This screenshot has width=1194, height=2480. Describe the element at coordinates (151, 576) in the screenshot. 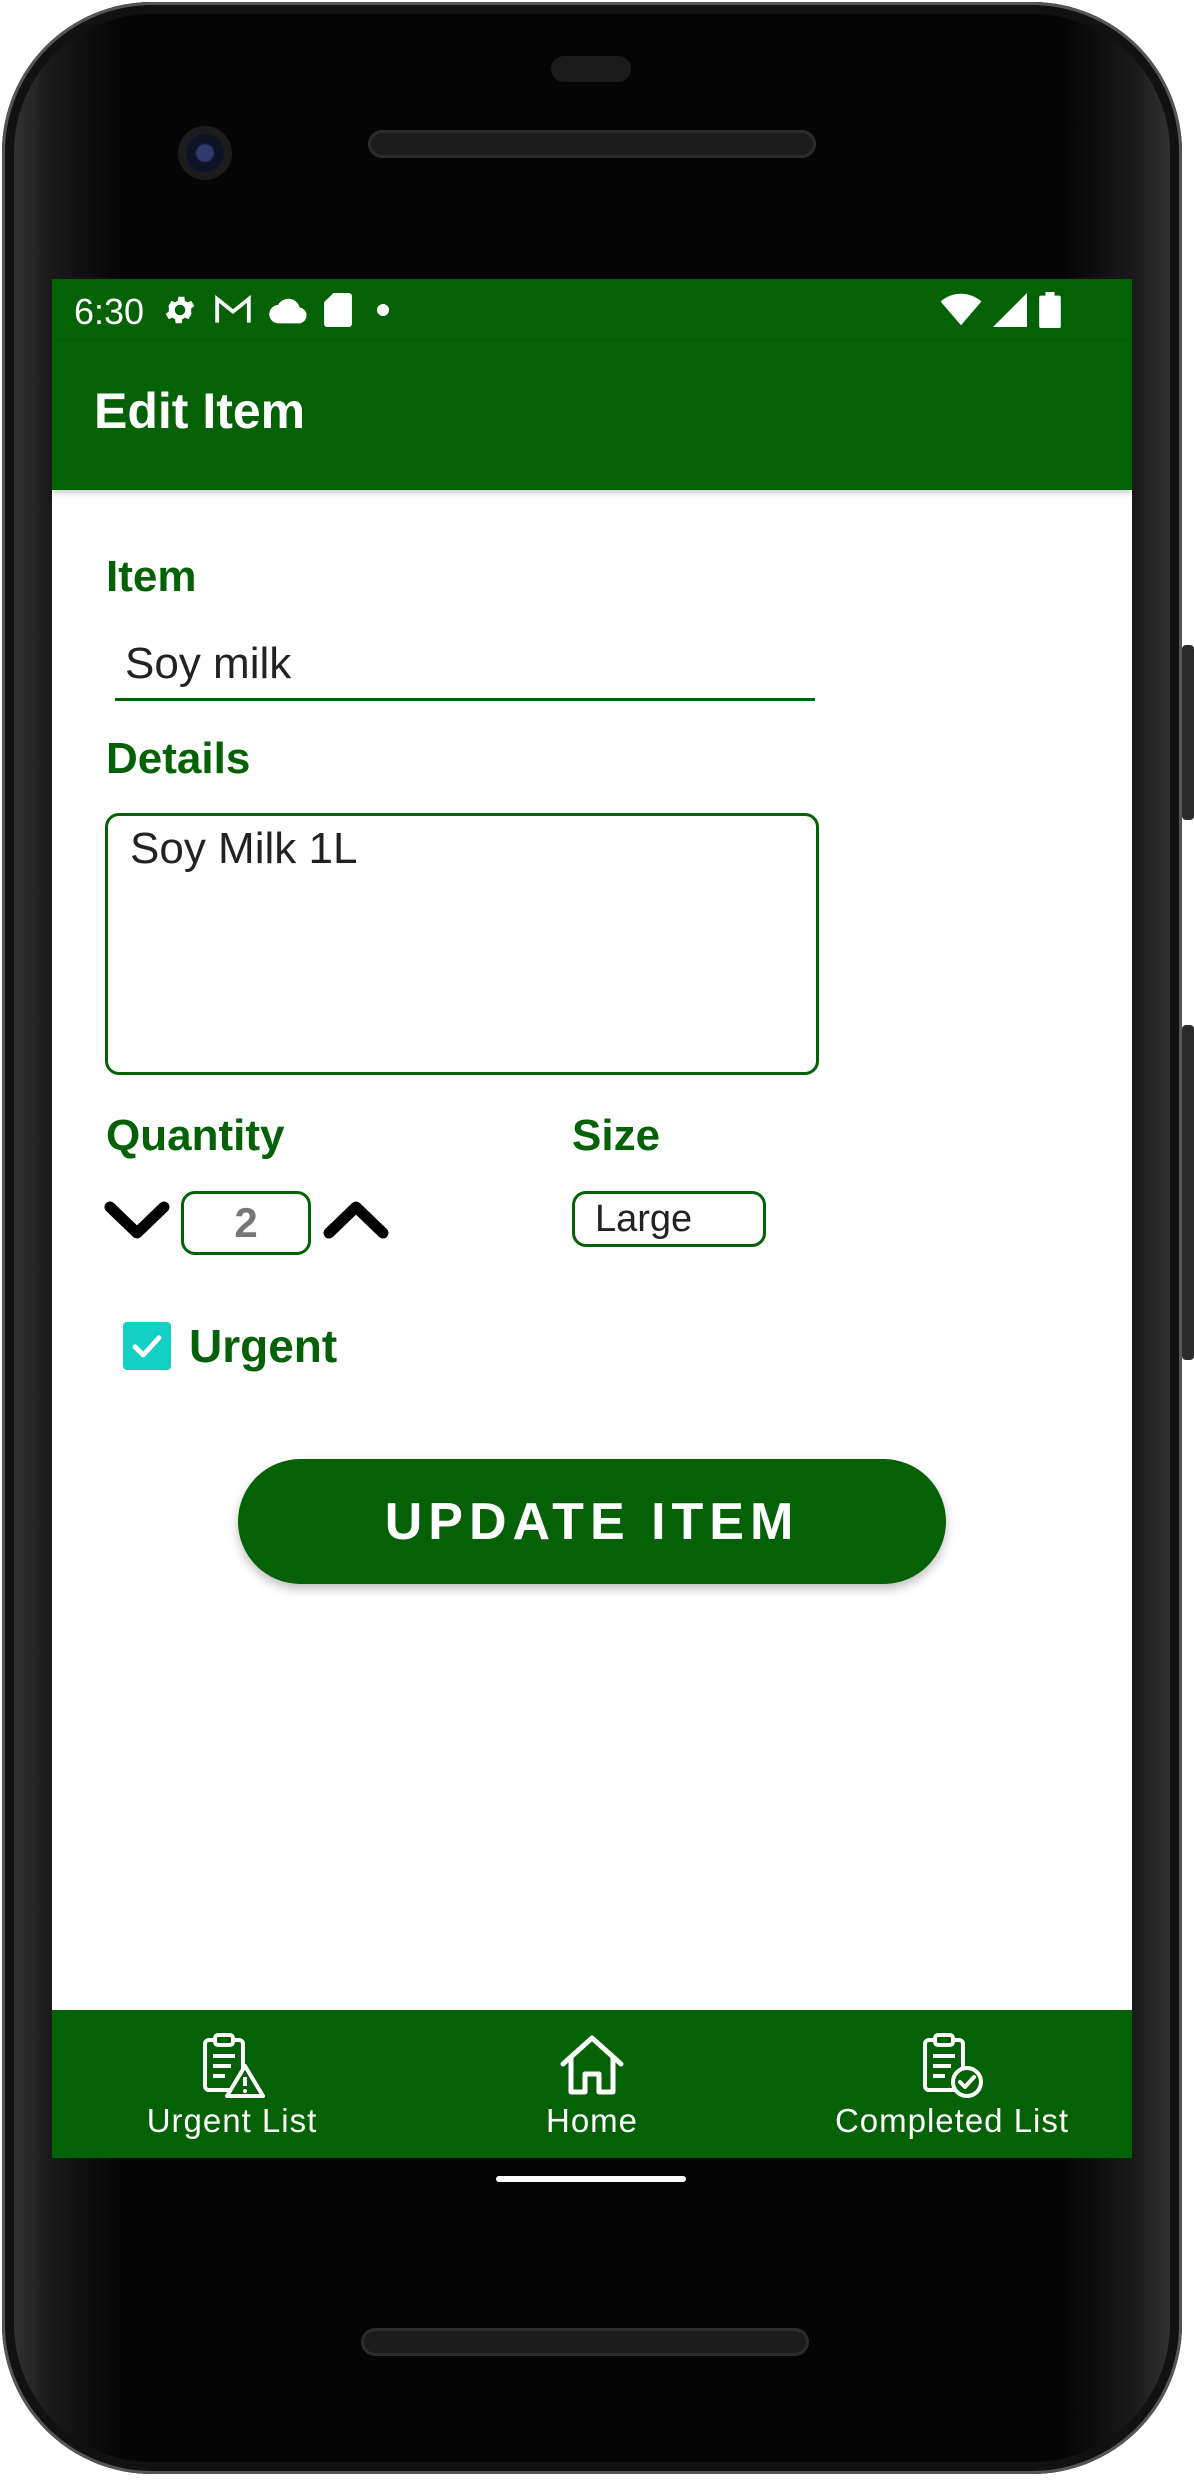

I see `item-label: Item` at that location.